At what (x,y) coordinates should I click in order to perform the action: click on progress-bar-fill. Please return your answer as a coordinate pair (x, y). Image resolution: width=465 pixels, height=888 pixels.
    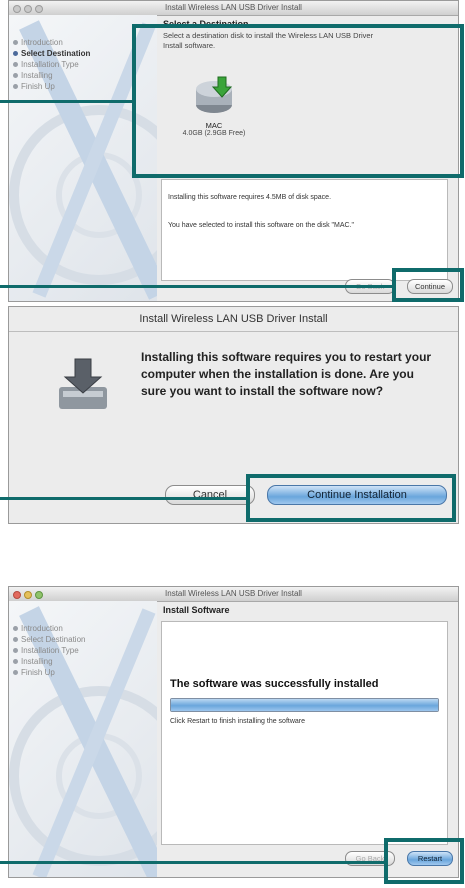
    Looking at the image, I should click on (304, 705).